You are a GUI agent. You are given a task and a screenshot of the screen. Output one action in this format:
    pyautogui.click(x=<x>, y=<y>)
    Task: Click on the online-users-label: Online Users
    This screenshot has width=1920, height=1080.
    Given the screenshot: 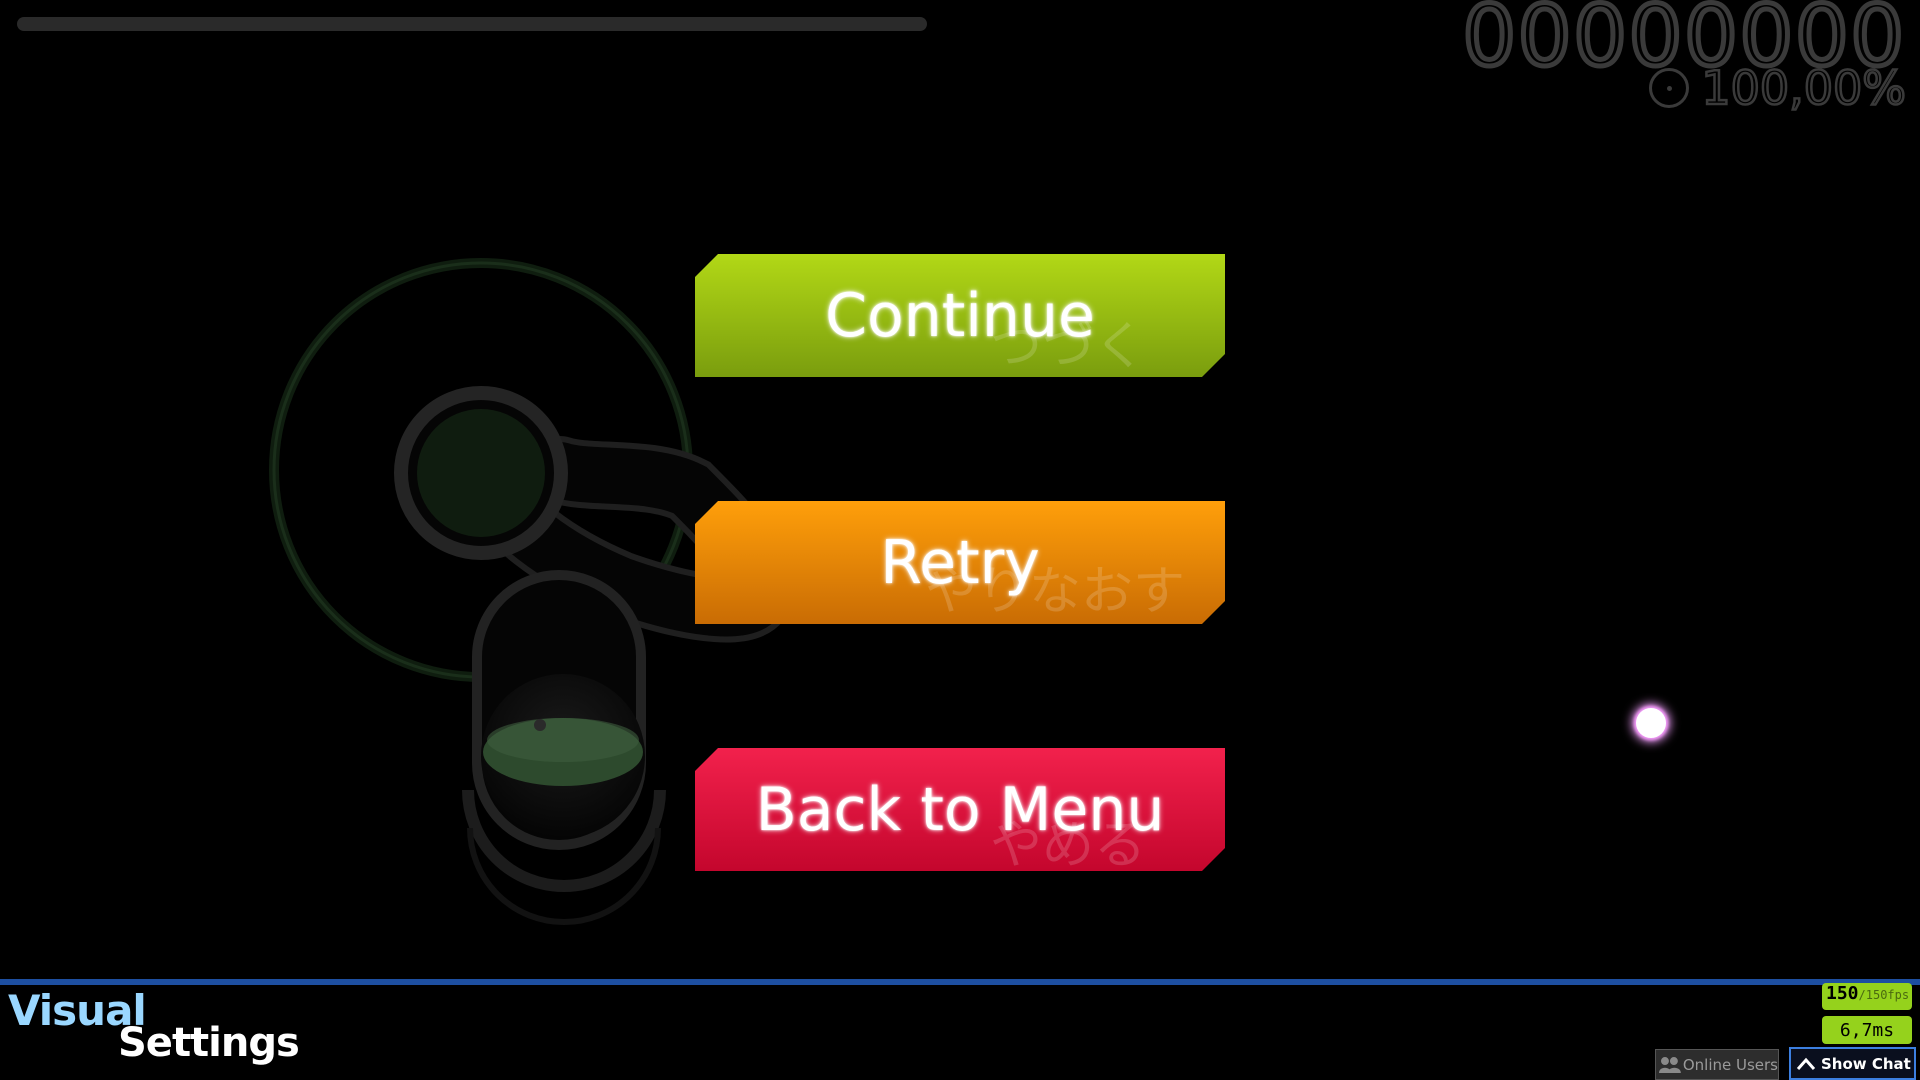 What is the action you would take?
    pyautogui.click(x=1730, y=1064)
    